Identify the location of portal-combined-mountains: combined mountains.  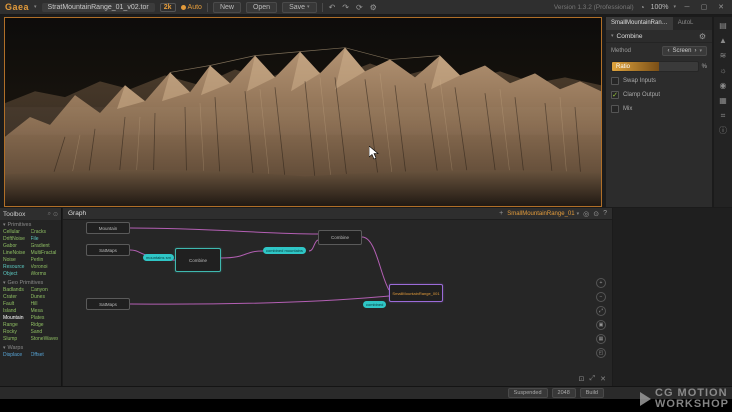
(284, 250).